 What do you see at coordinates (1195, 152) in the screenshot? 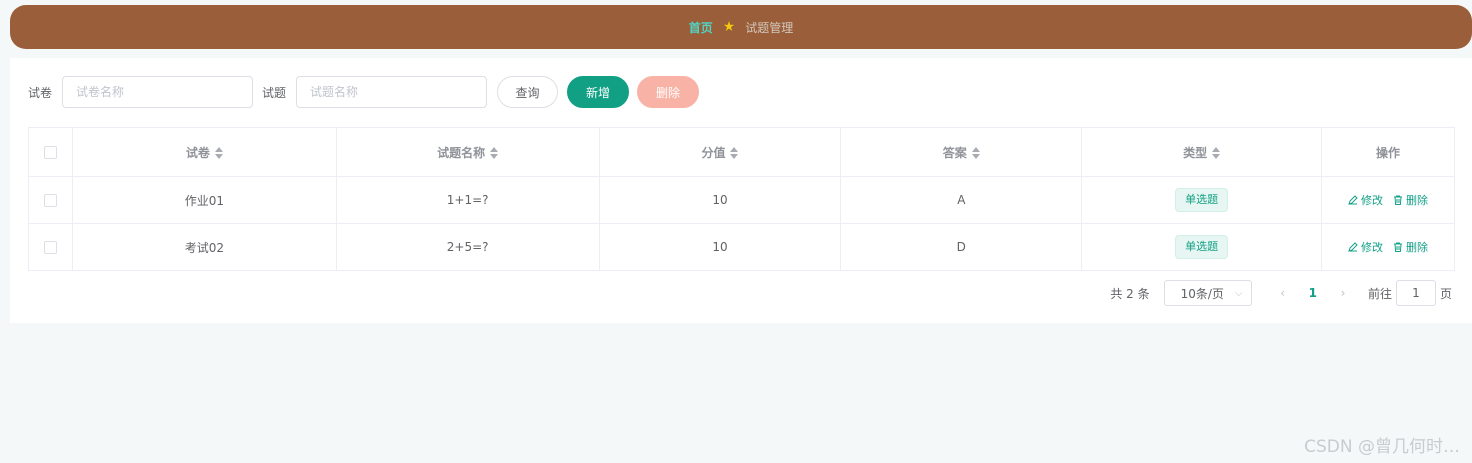
I see `column-header-label: 类型` at bounding box center [1195, 152].